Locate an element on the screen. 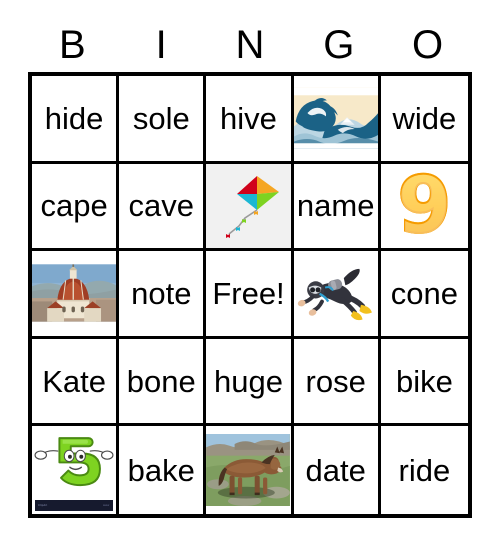  bingo-cell-label: ride is located at coordinates (424, 470).